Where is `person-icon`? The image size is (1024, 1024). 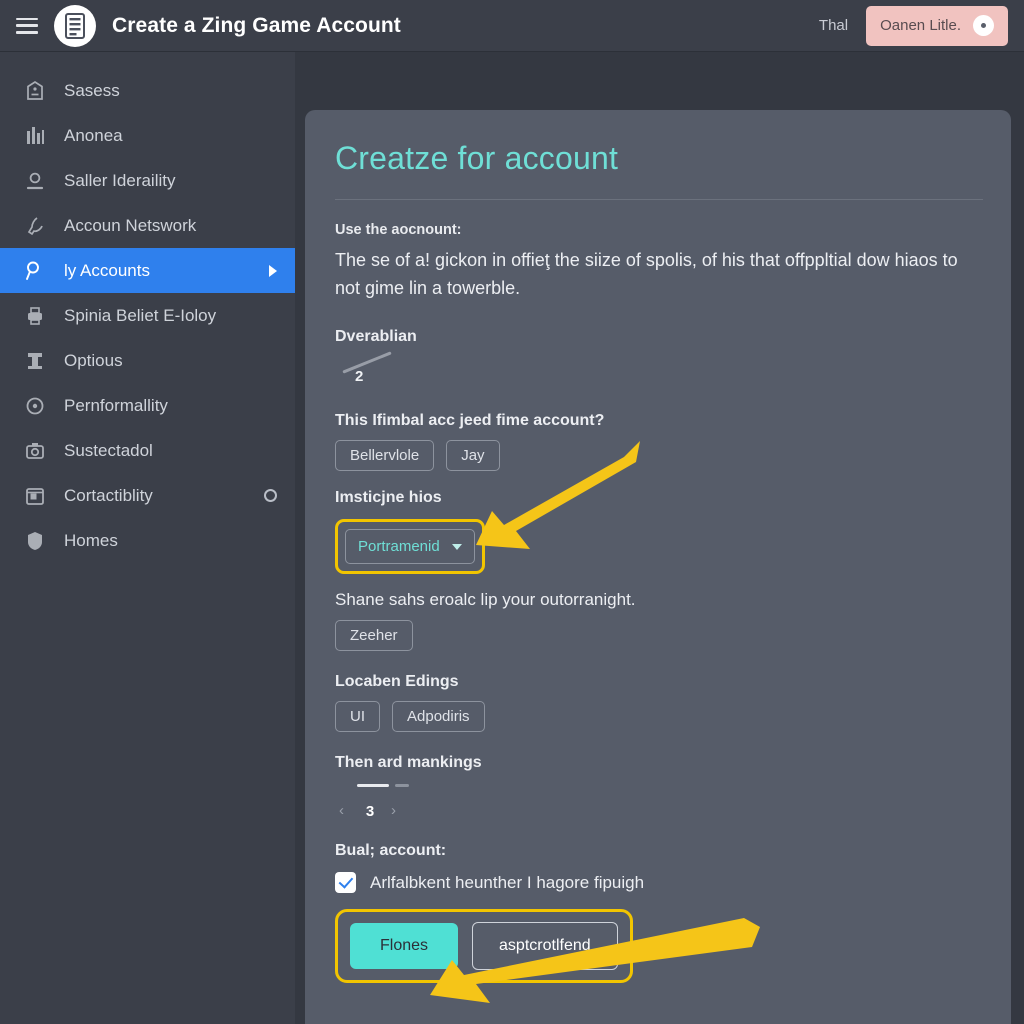 person-icon is located at coordinates (35, 181).